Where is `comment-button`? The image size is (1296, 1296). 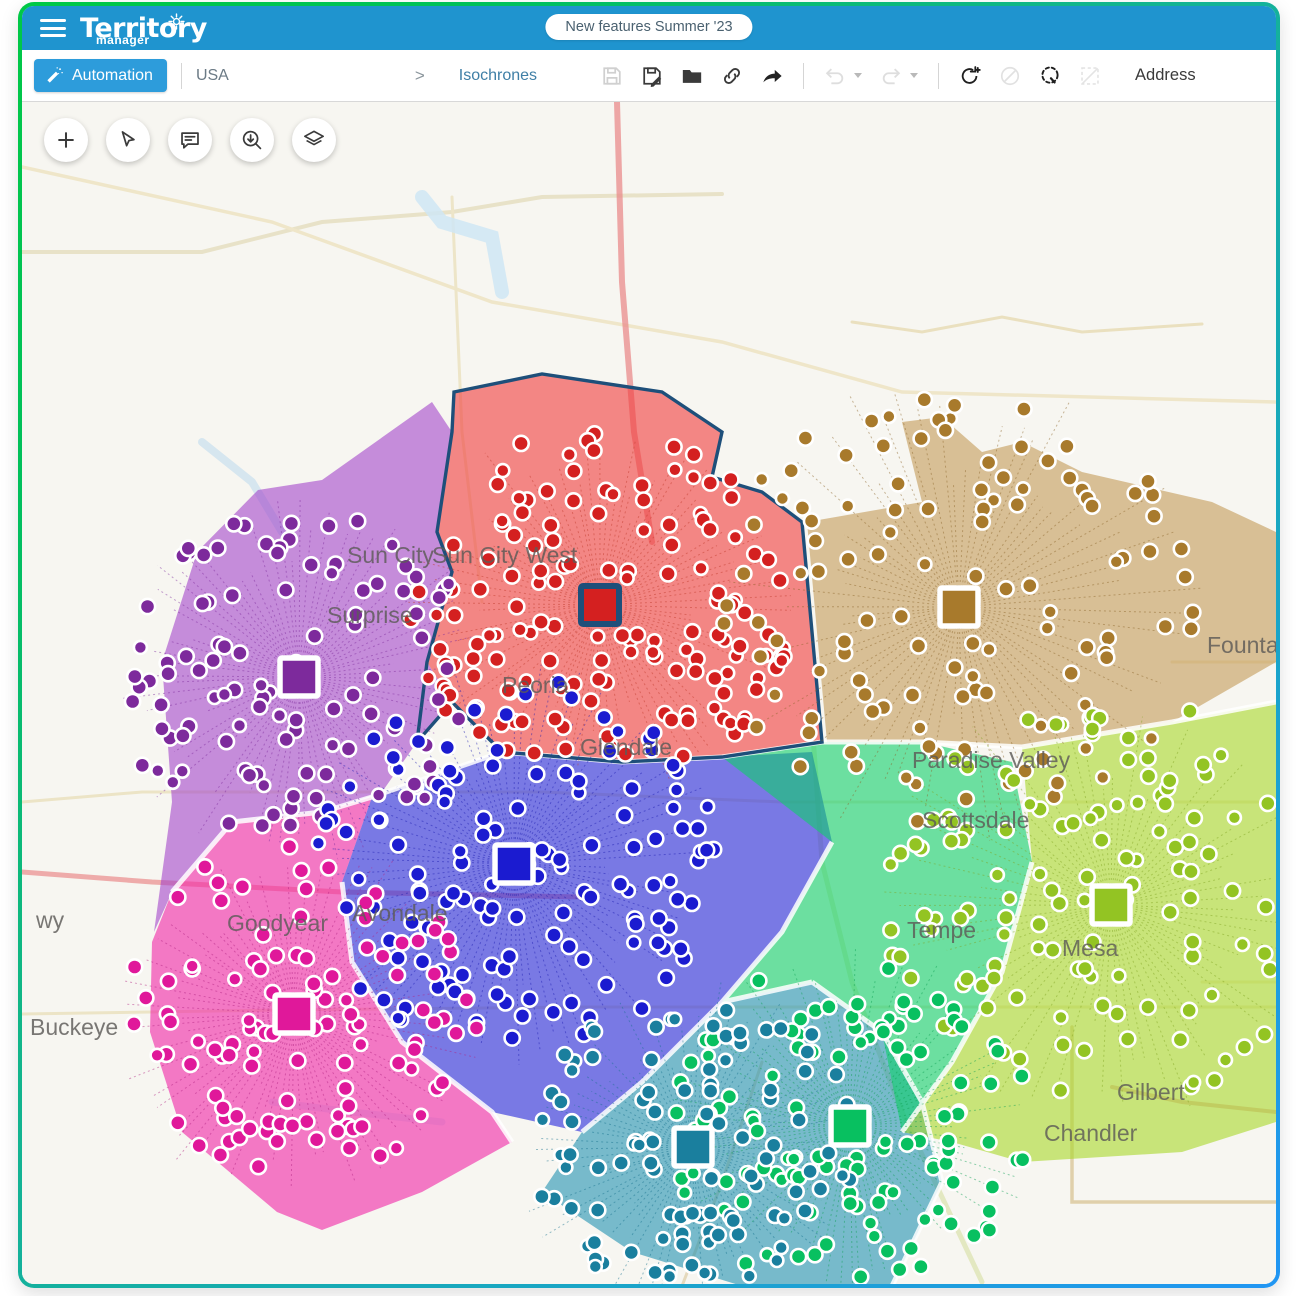 comment-button is located at coordinates (190, 140).